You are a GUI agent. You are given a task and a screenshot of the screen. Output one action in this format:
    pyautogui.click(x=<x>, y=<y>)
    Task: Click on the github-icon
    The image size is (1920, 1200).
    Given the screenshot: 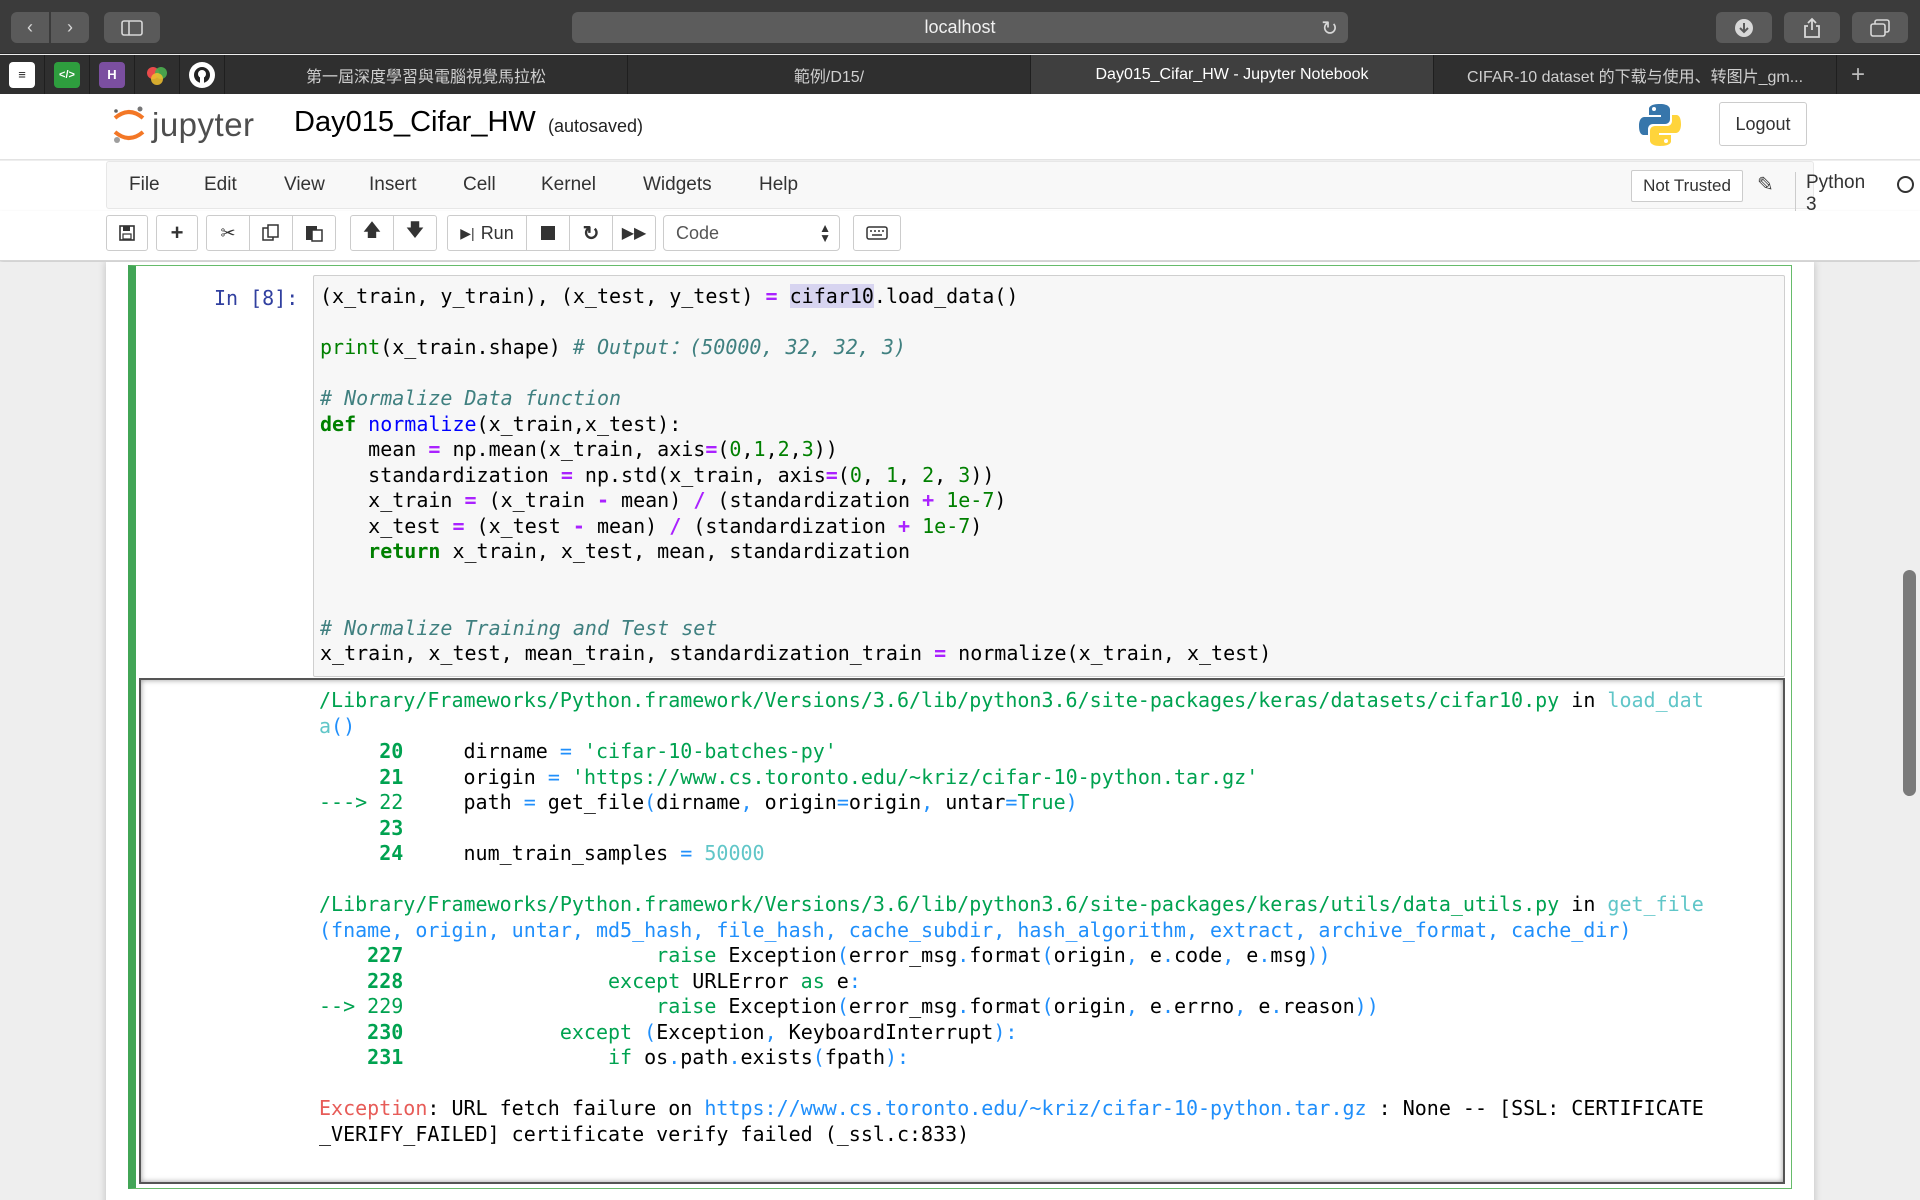 What is the action you would take?
    pyautogui.click(x=202, y=74)
    